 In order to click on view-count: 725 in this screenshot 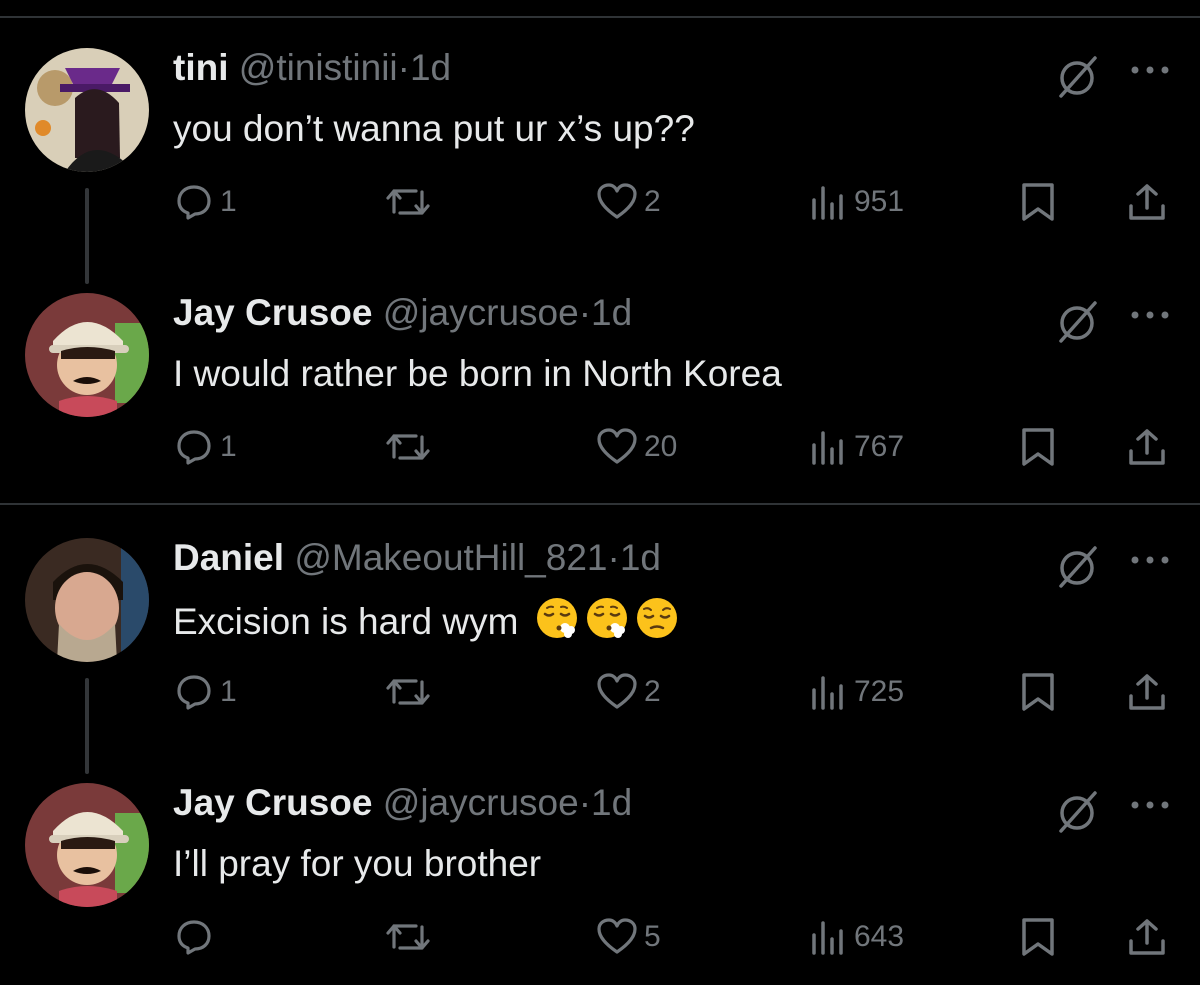, I will do `click(879, 691)`.